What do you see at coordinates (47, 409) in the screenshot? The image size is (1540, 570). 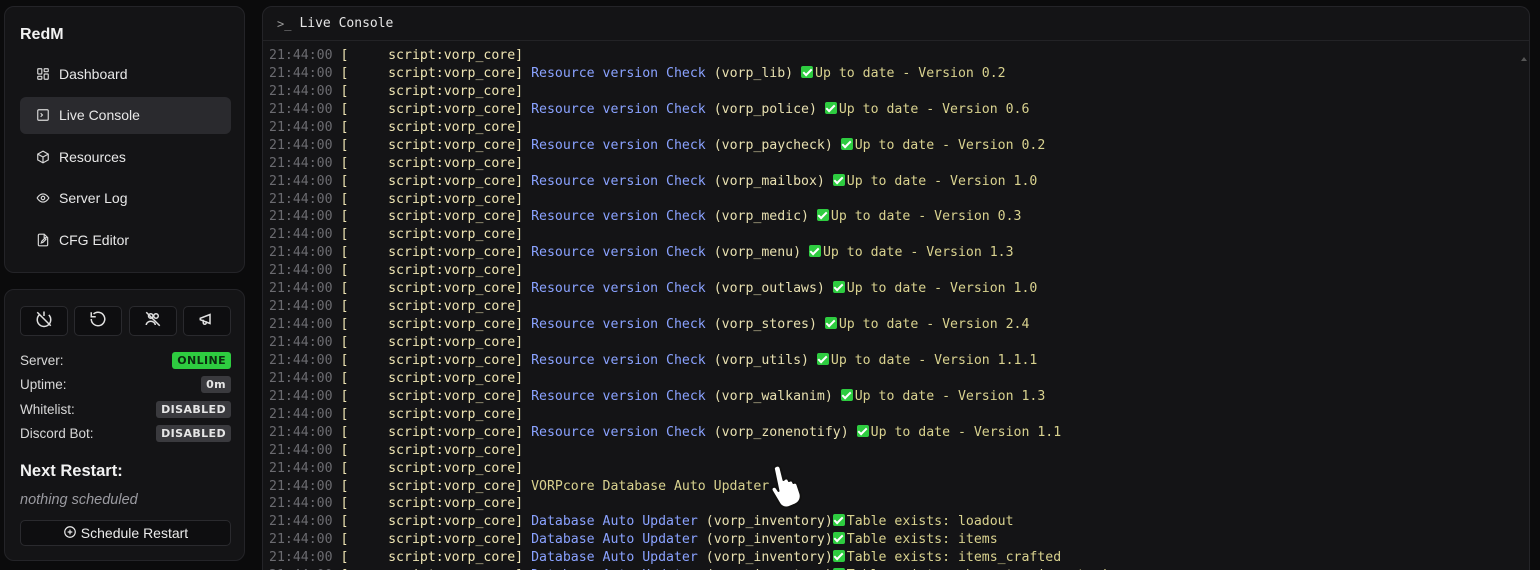 I see `status-whitelist-label: Whitelist:` at bounding box center [47, 409].